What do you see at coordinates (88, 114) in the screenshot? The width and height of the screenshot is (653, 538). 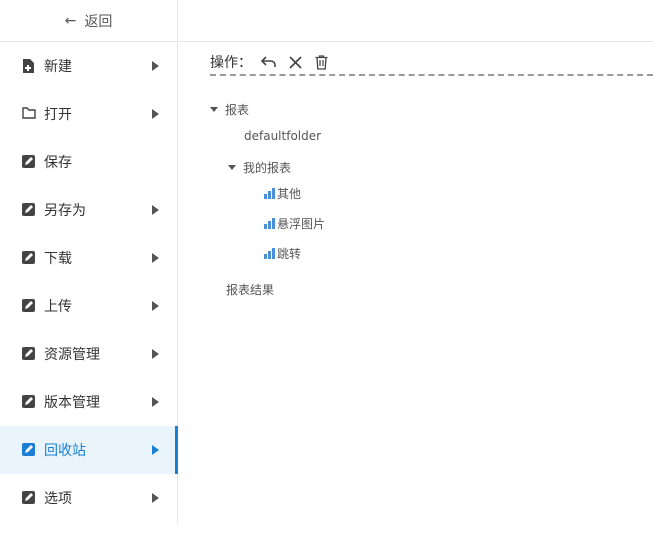 I see `menu-item-open: 打开` at bounding box center [88, 114].